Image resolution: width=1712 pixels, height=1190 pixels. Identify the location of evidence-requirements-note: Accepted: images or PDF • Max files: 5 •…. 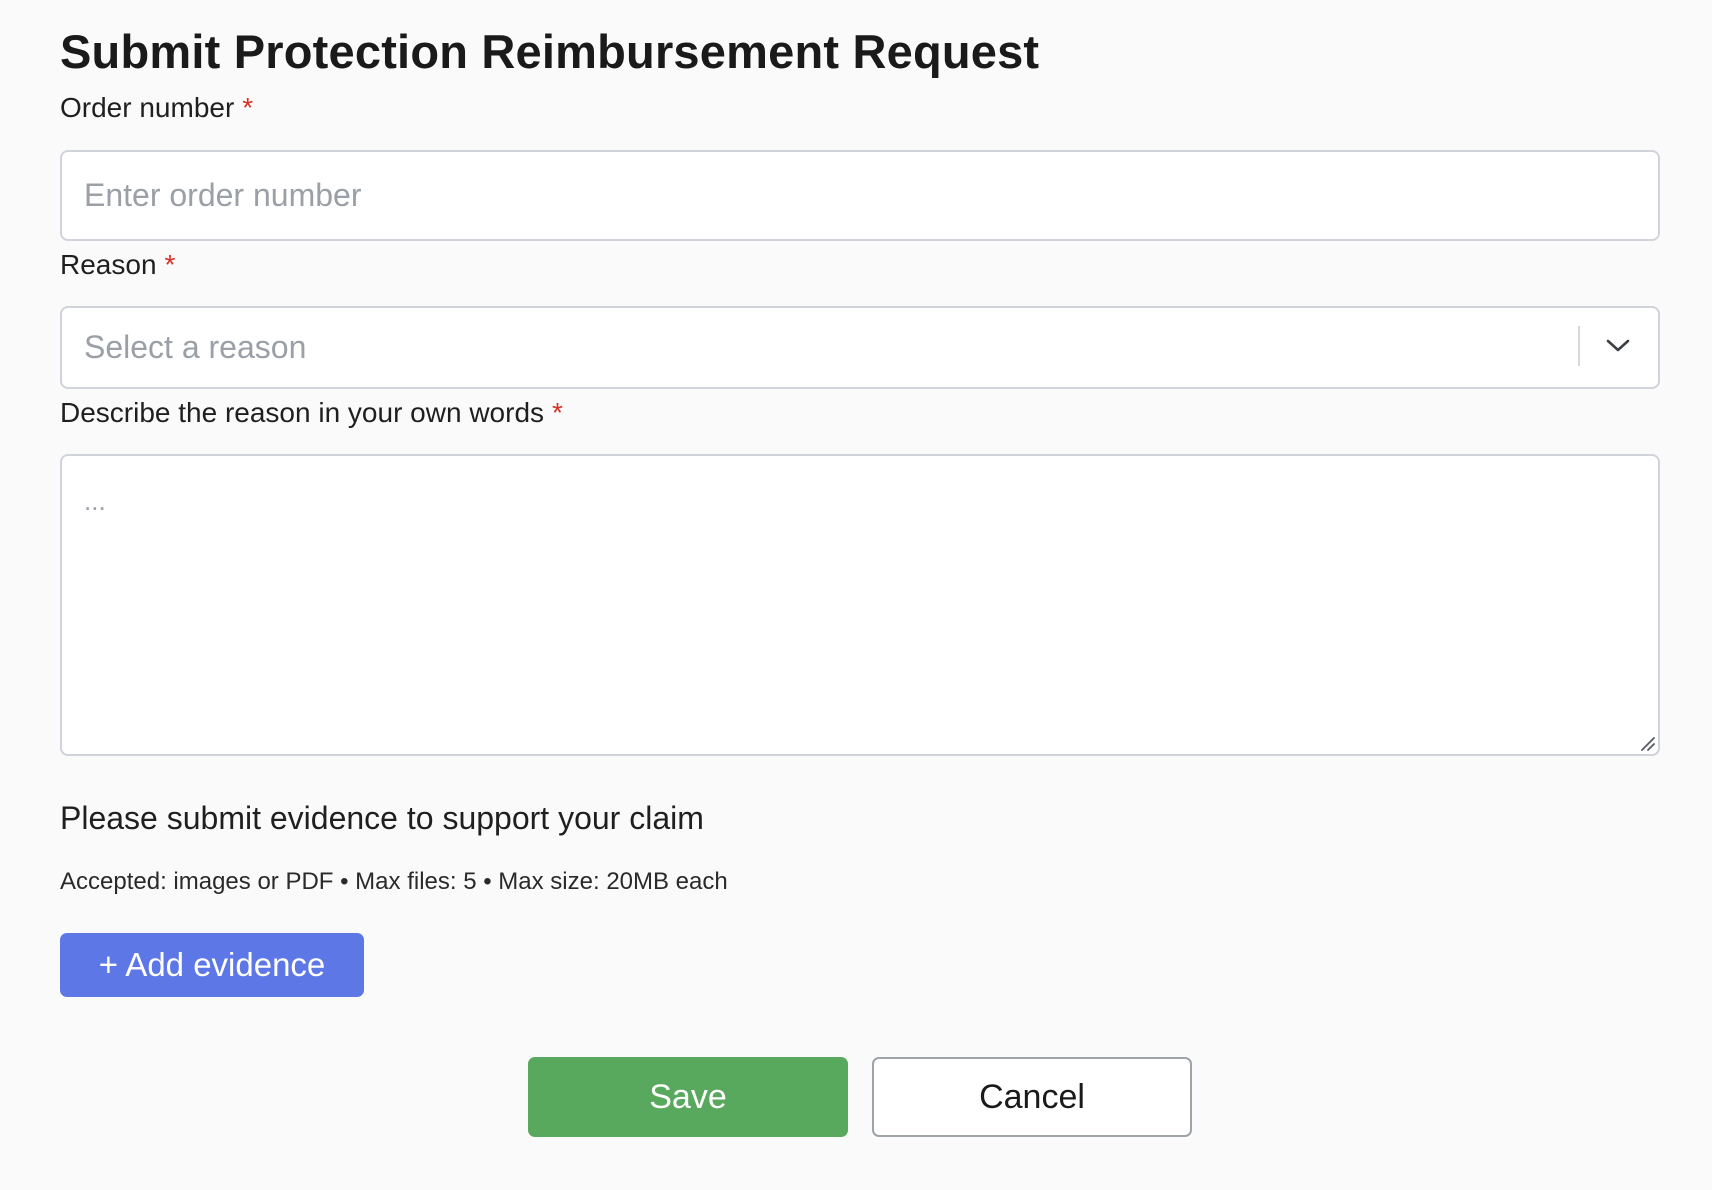
(394, 881).